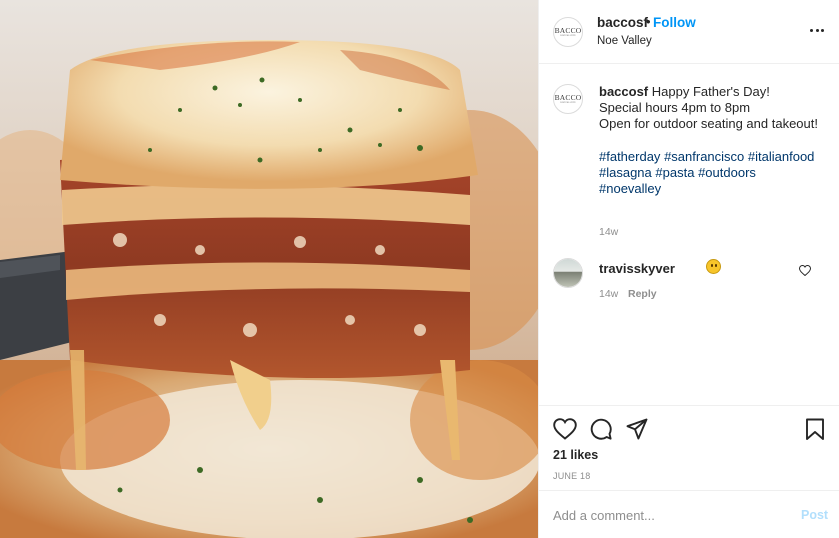 The image size is (839, 538). I want to click on heart-icon, so click(565, 429).